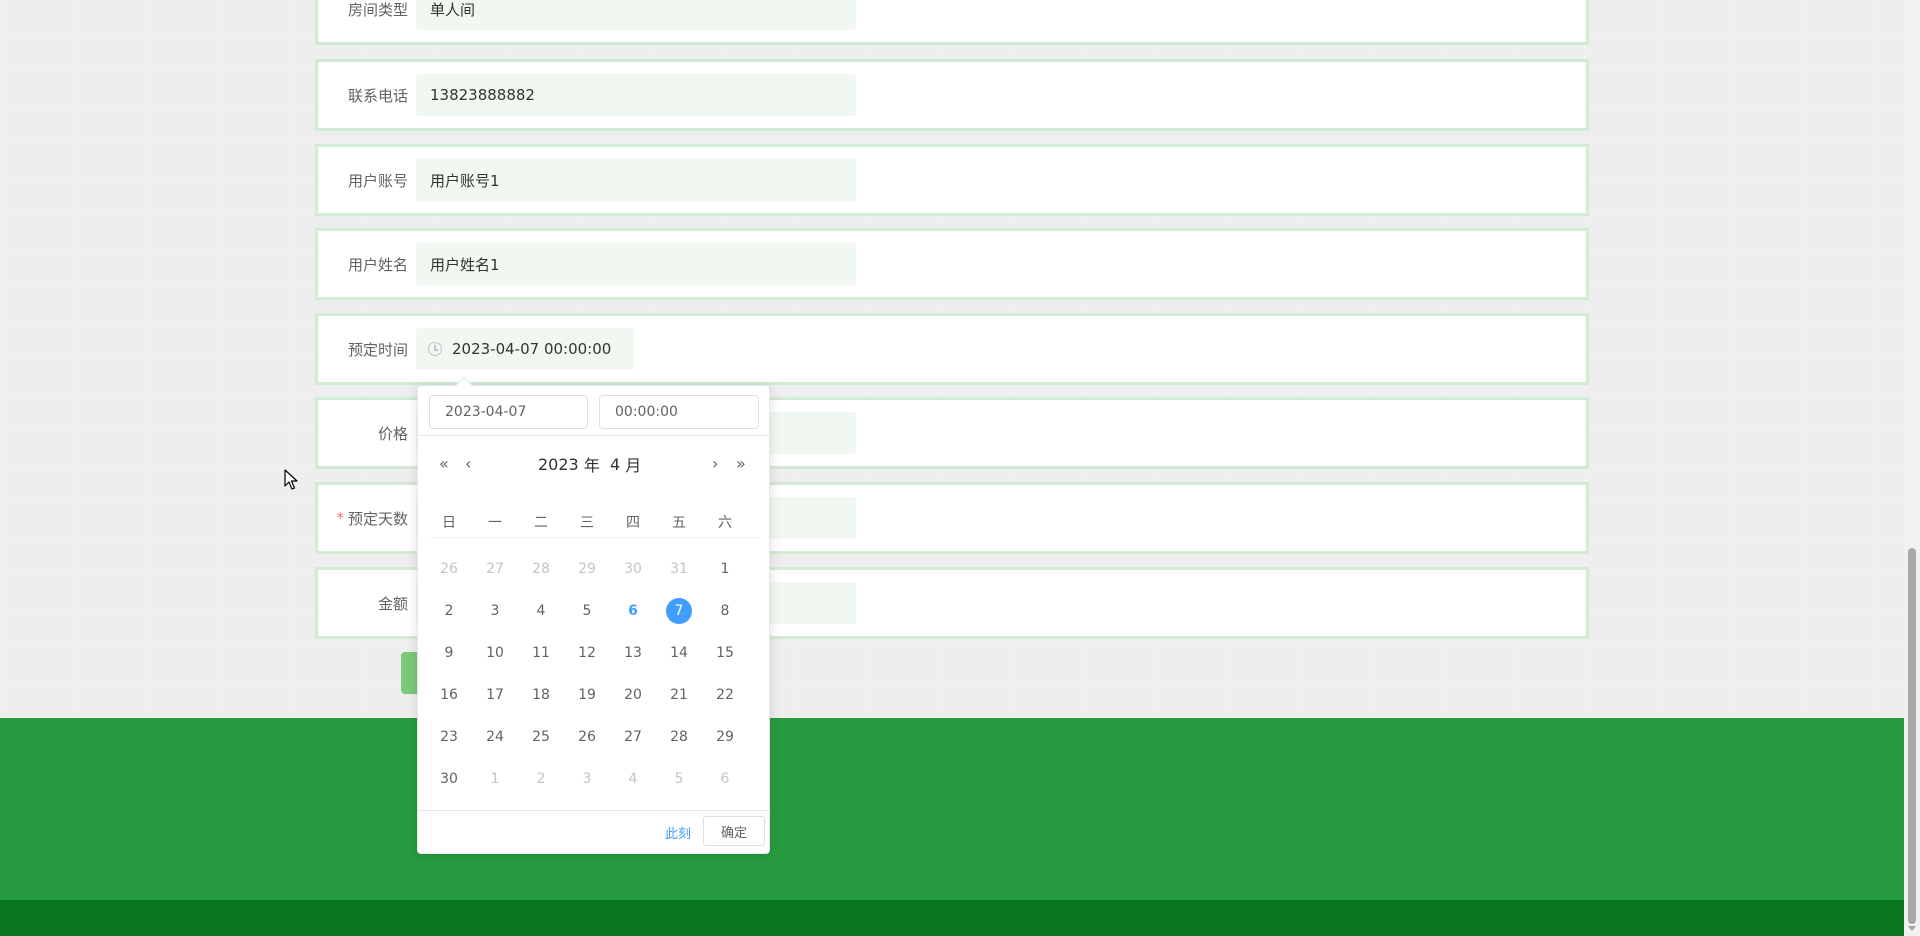 The width and height of the screenshot is (1920, 936). Describe the element at coordinates (636, 15) in the screenshot. I see `room-type-input: 单人间` at that location.